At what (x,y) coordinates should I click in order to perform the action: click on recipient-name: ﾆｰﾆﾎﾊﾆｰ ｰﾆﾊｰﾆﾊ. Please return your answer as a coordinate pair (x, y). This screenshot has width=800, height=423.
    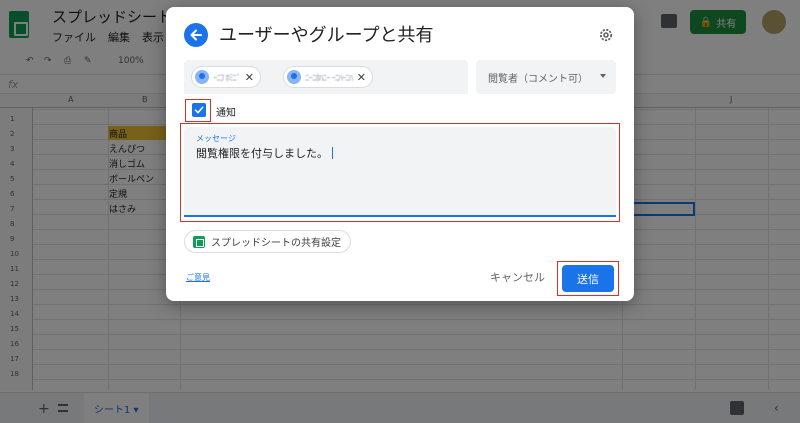
    Looking at the image, I should click on (329, 78).